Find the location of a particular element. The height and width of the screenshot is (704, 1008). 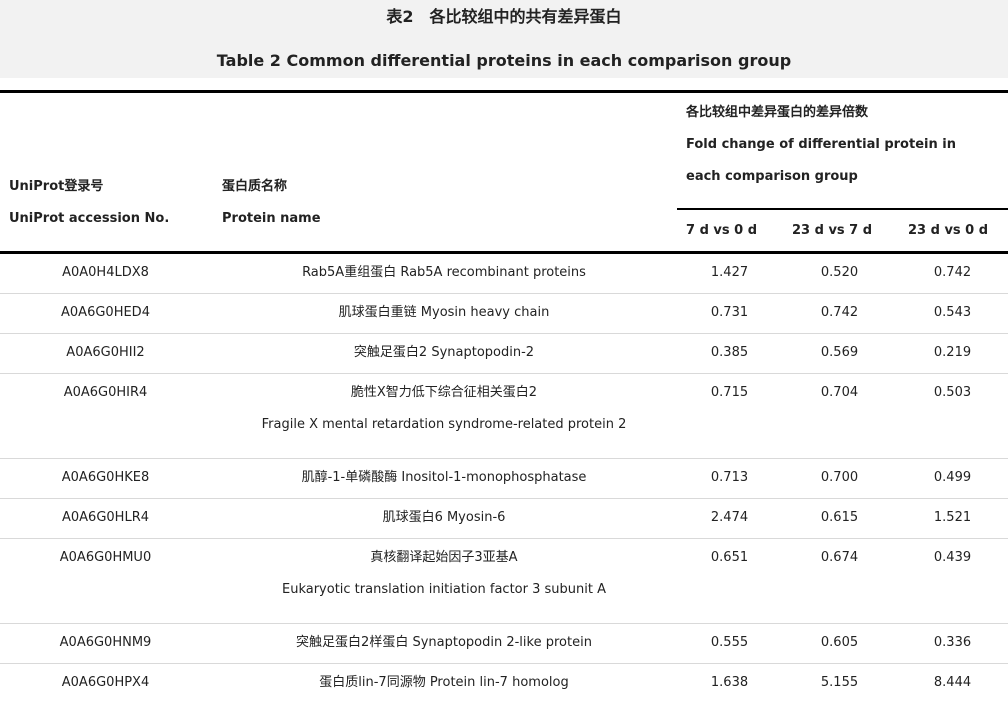

fold-23d-vs-0d-cell: 0.543 is located at coordinates (952, 312).